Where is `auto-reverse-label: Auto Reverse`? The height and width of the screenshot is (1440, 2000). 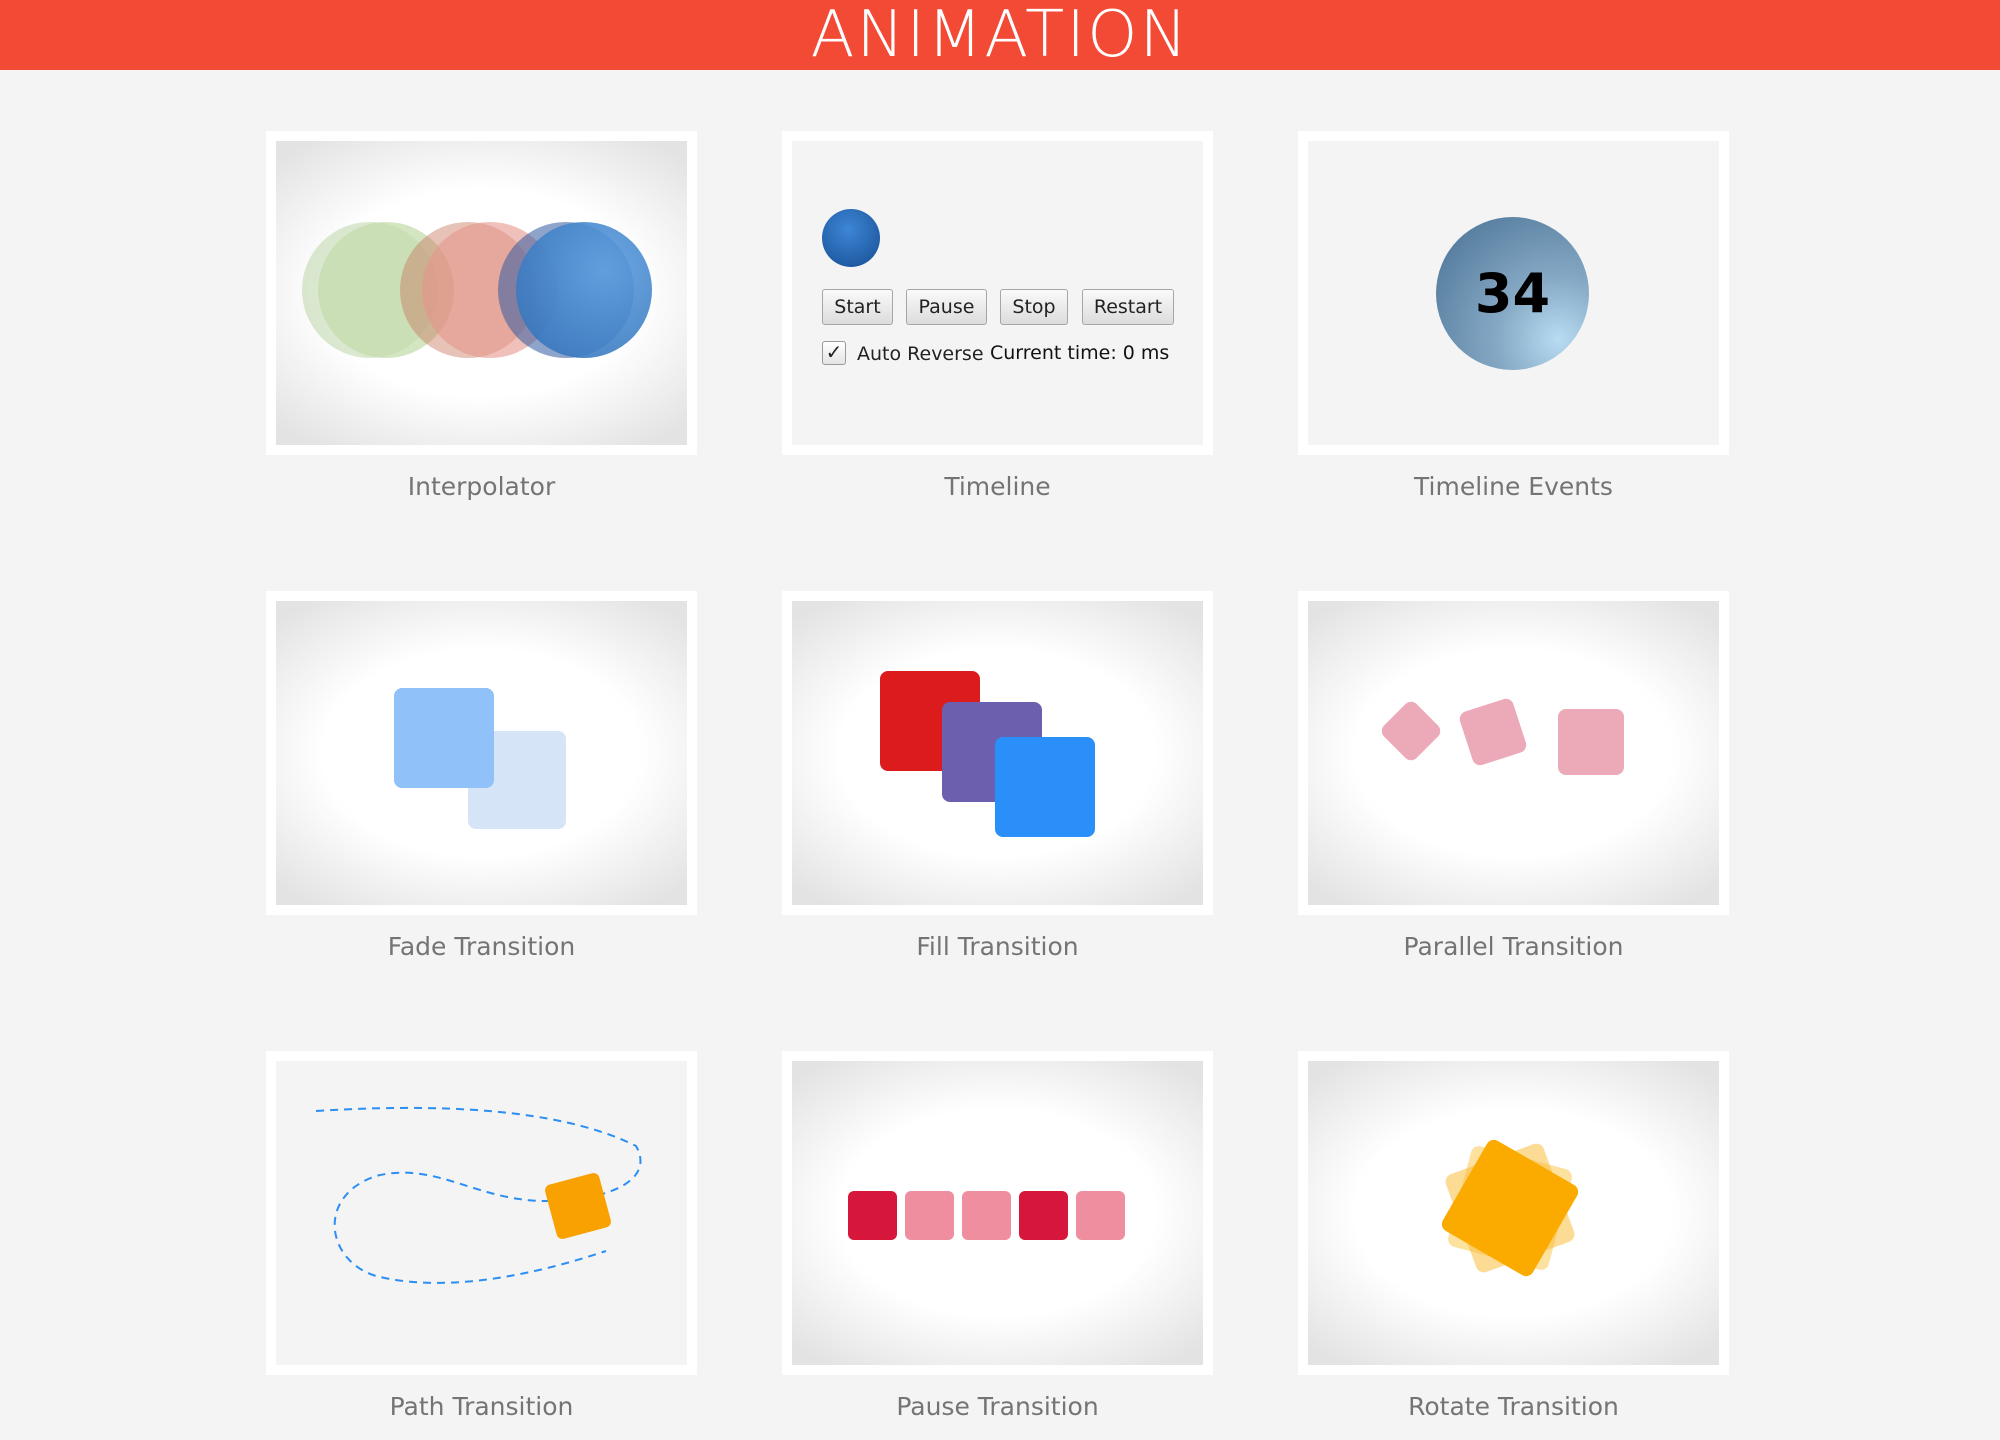
auto-reverse-label: Auto Reverse is located at coordinates (920, 354).